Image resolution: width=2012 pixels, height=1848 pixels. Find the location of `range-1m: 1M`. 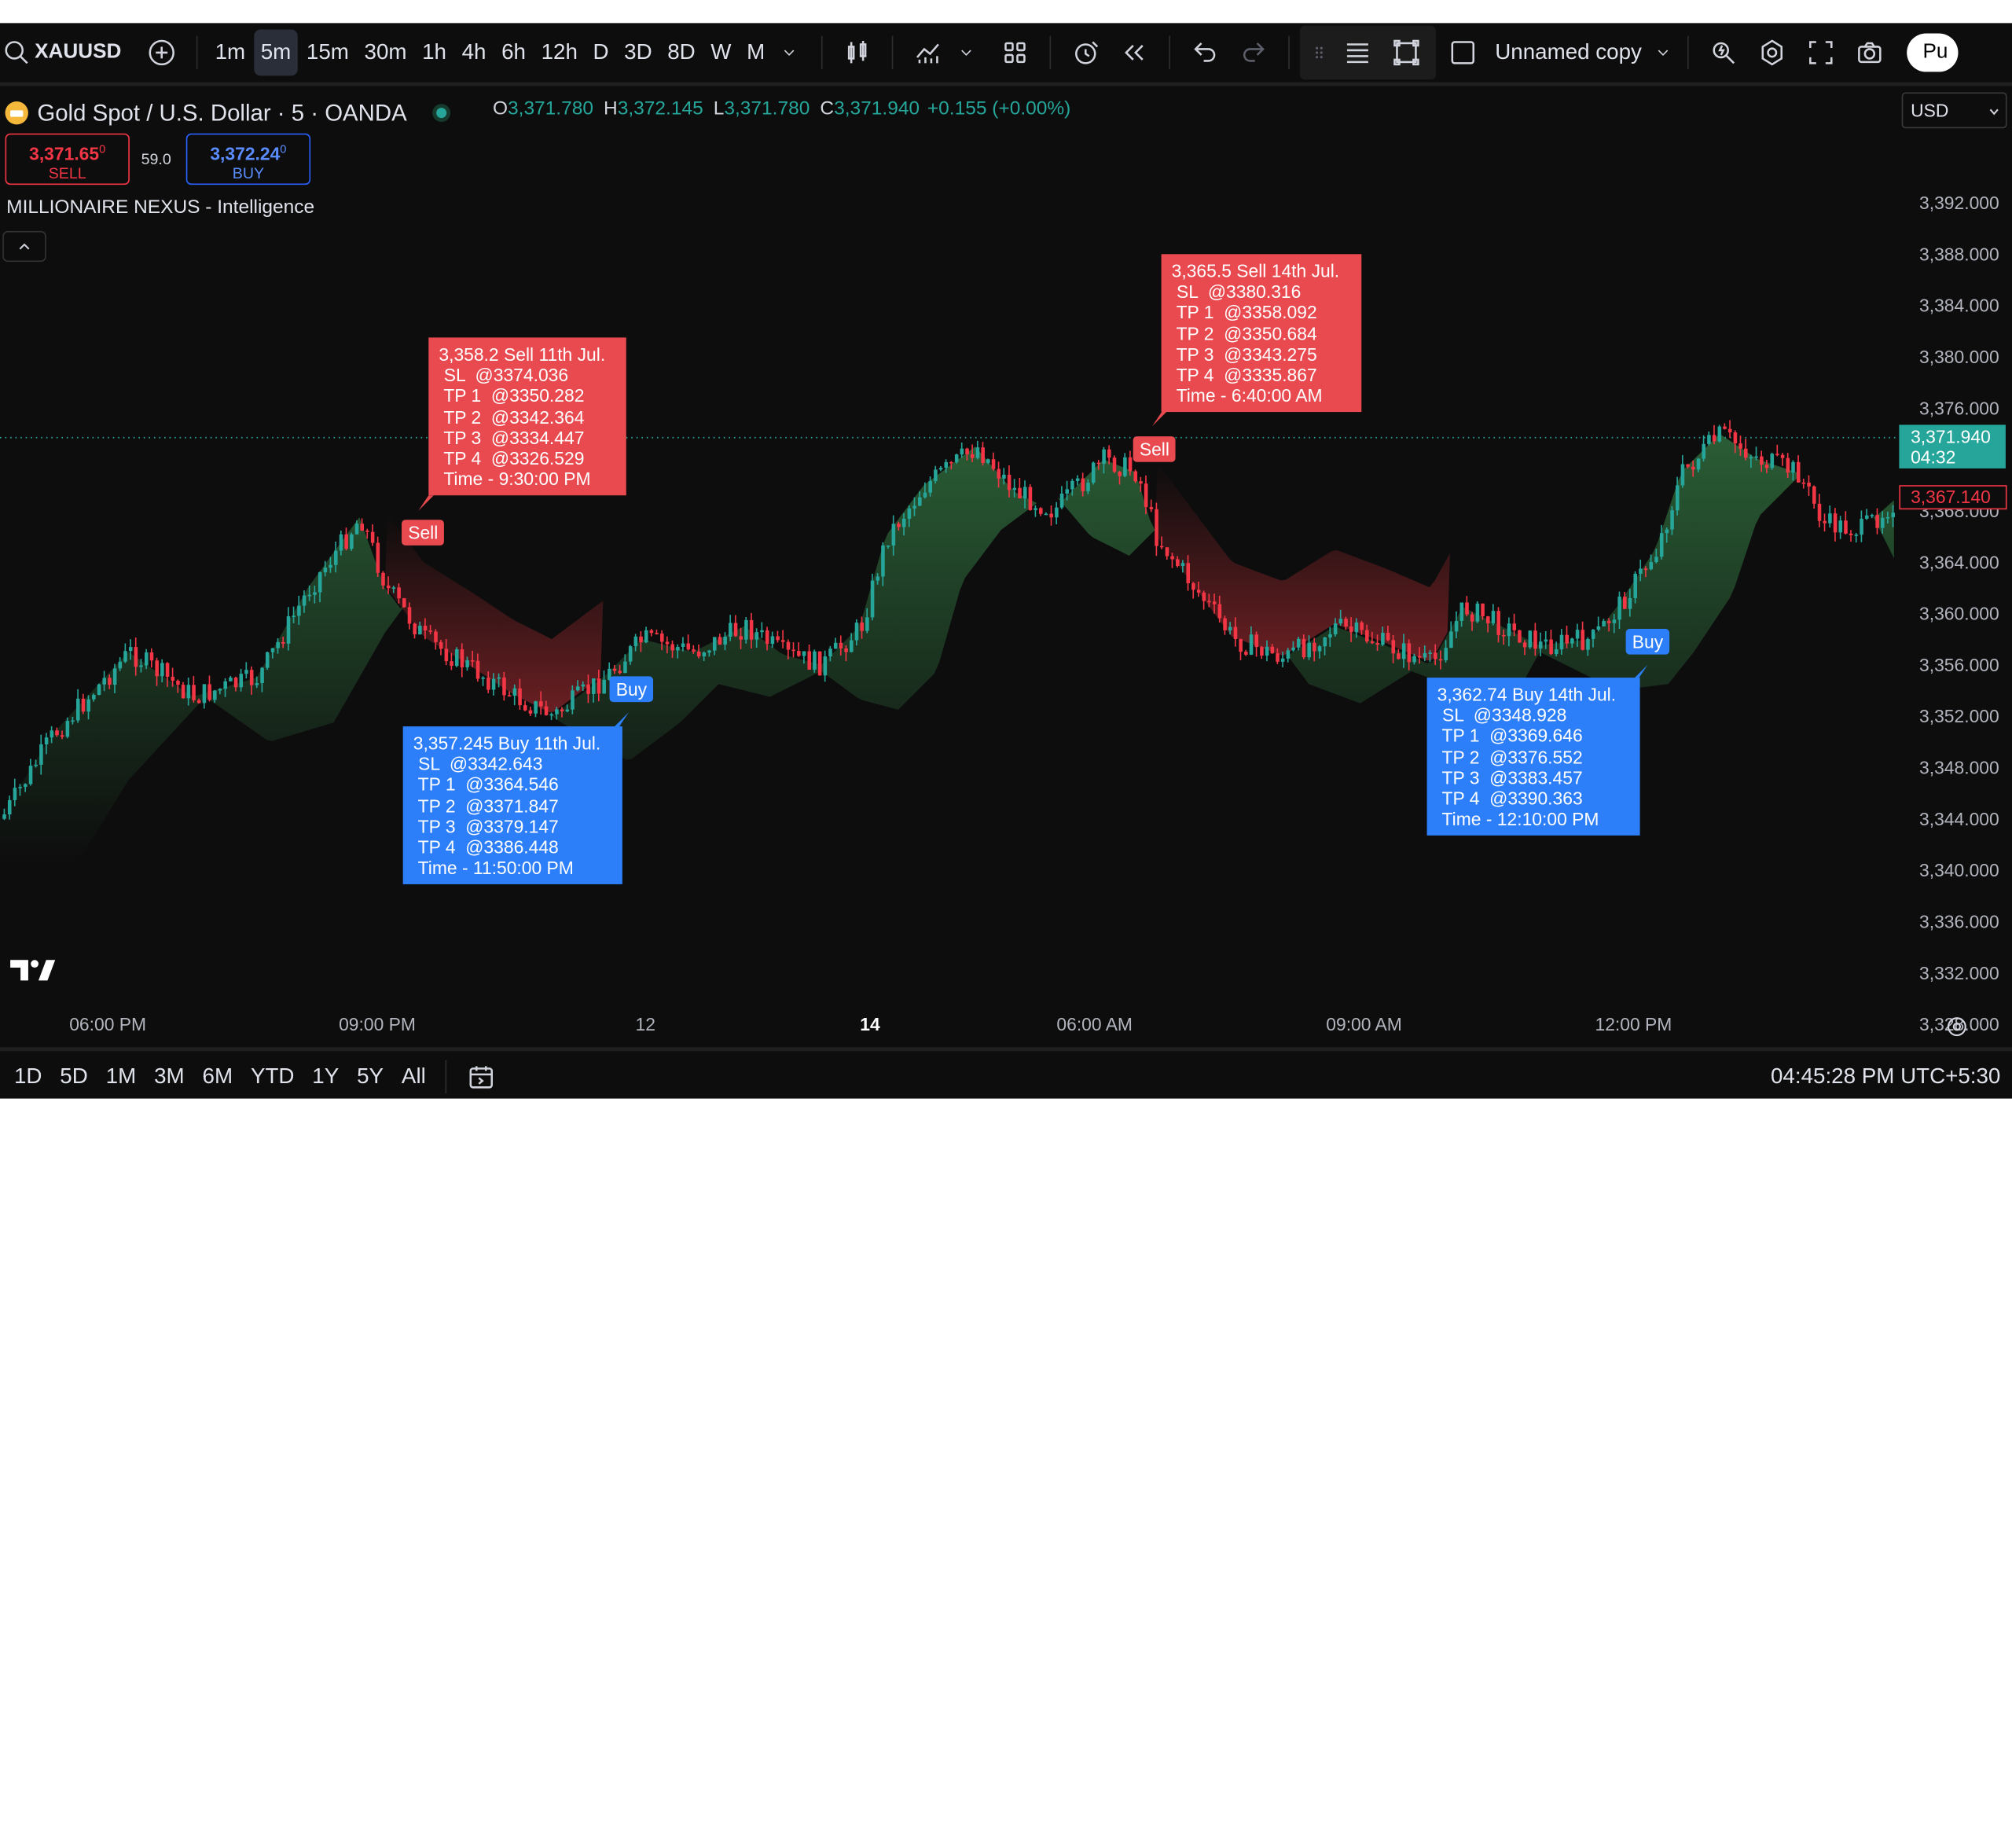

range-1m: 1M is located at coordinates (121, 1077).